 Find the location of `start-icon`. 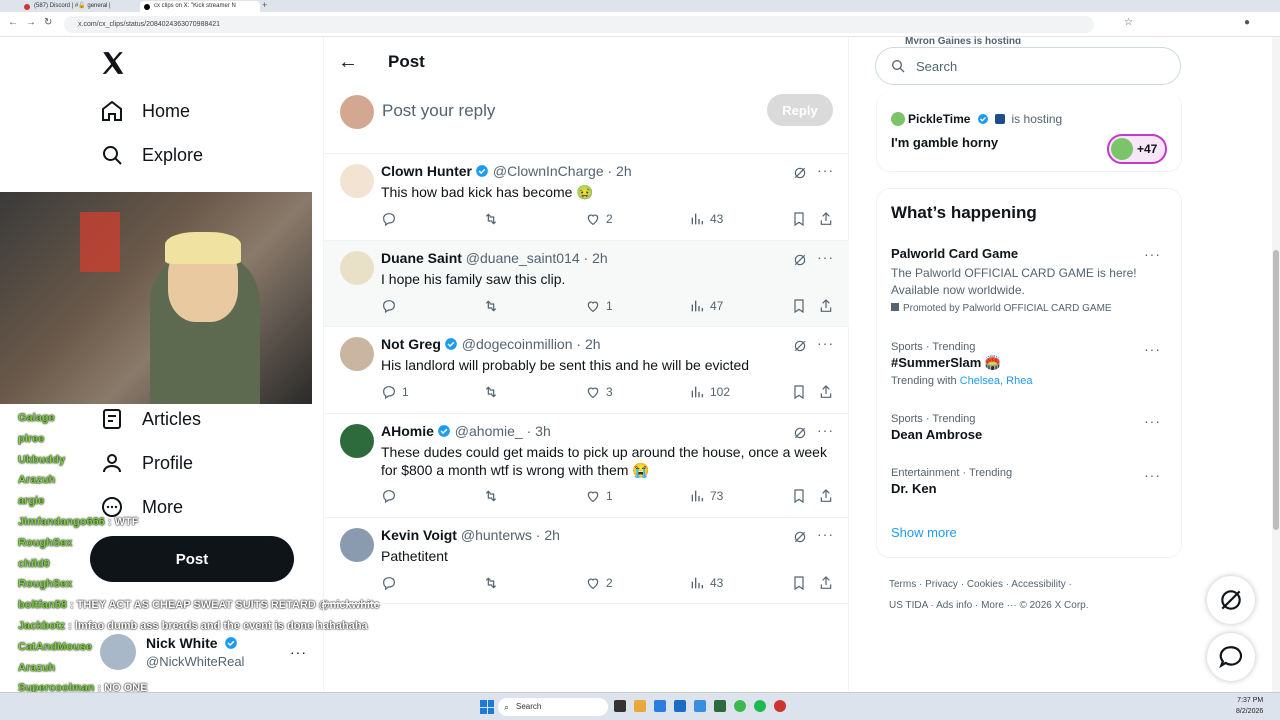

start-icon is located at coordinates (487, 707).